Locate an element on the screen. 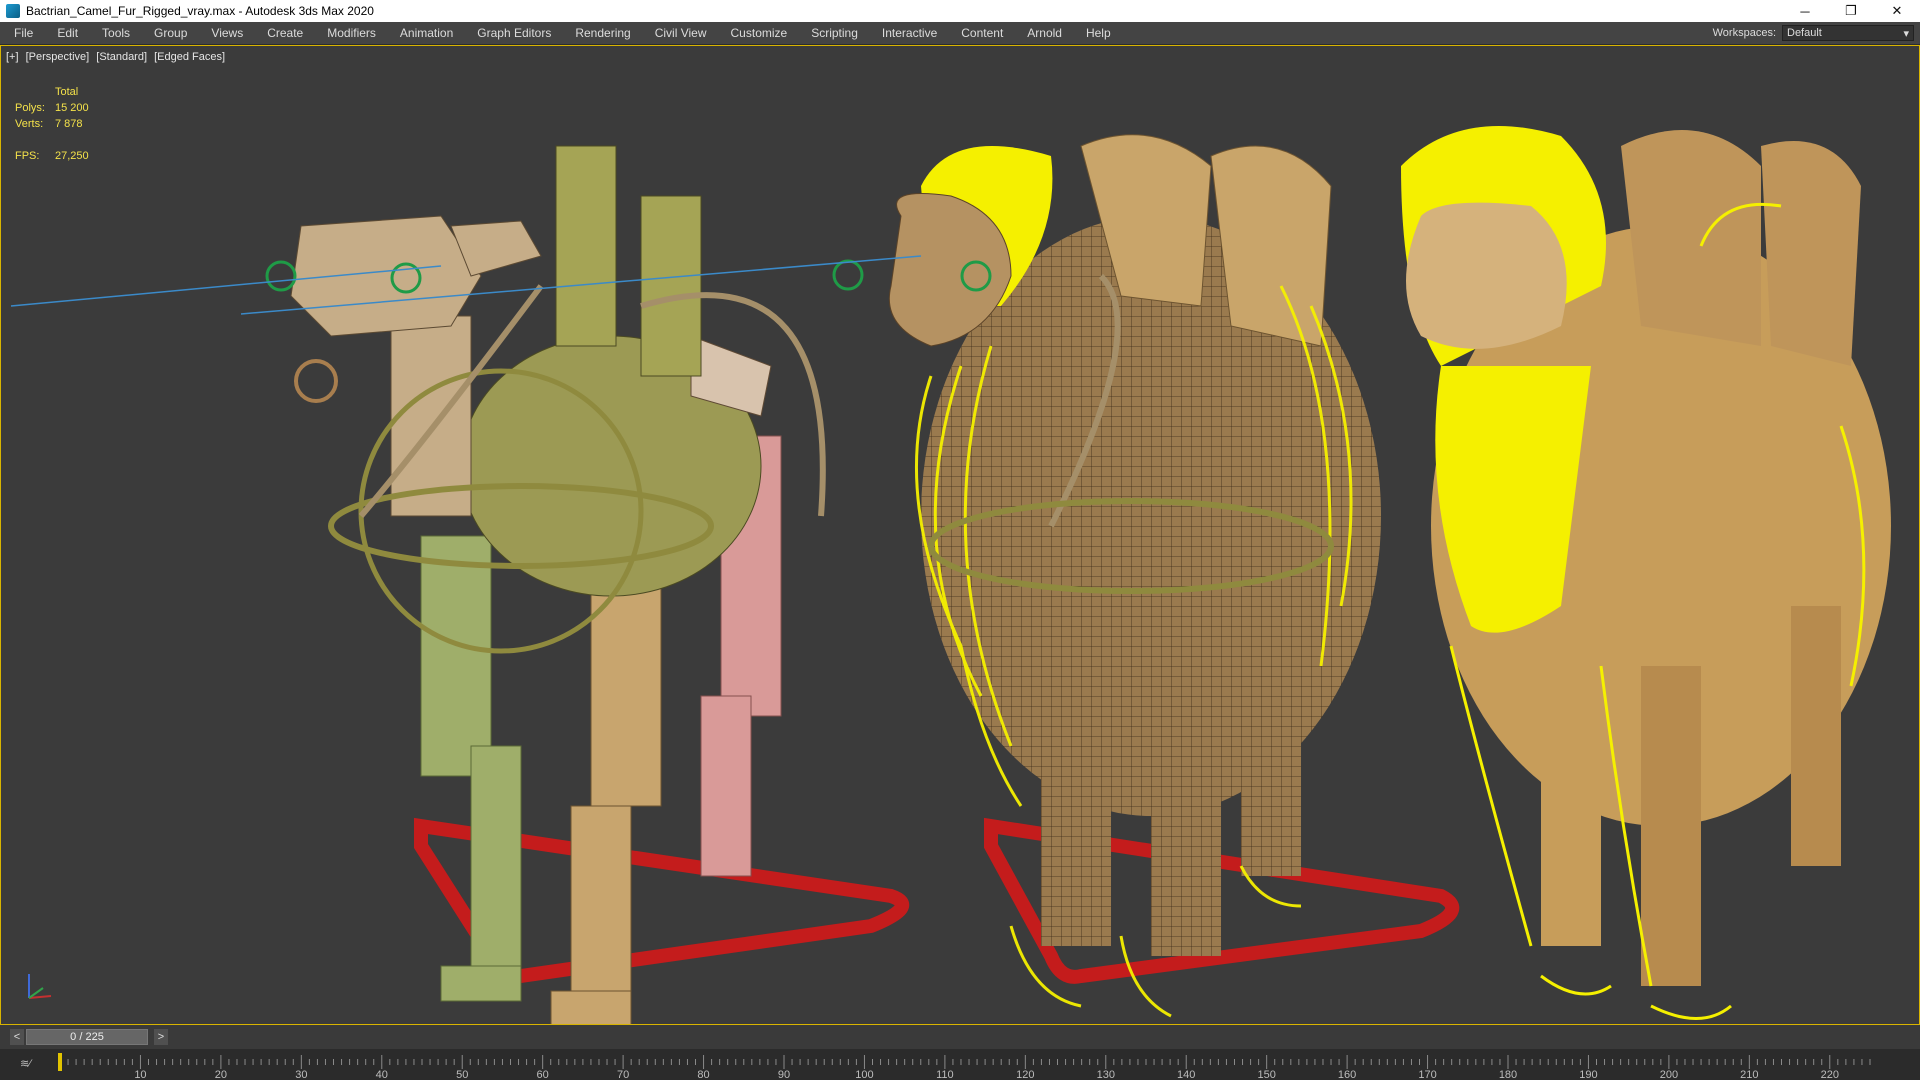  next-frame-button: > is located at coordinates (161, 1037).